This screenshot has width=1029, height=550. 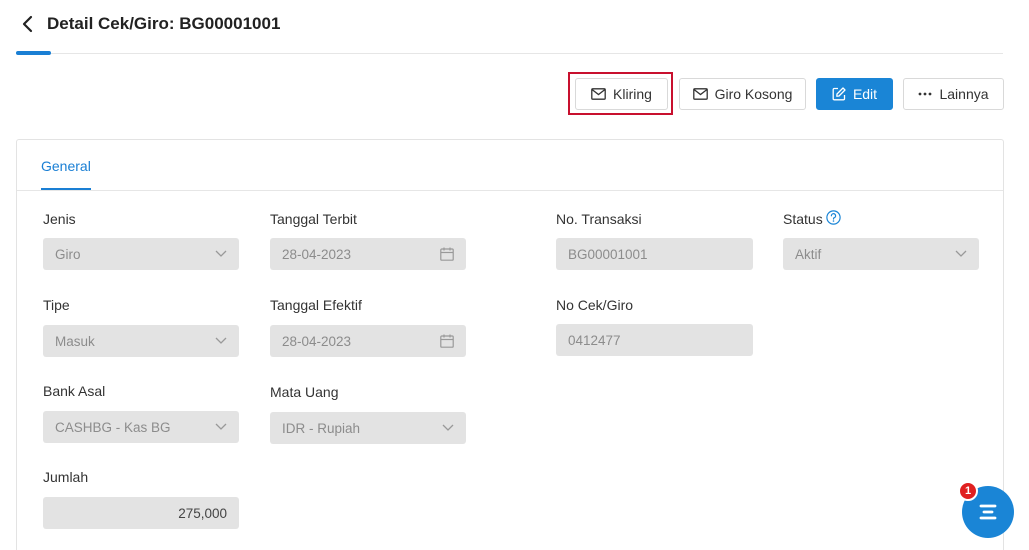 What do you see at coordinates (509, 53) in the screenshot?
I see `header-divider` at bounding box center [509, 53].